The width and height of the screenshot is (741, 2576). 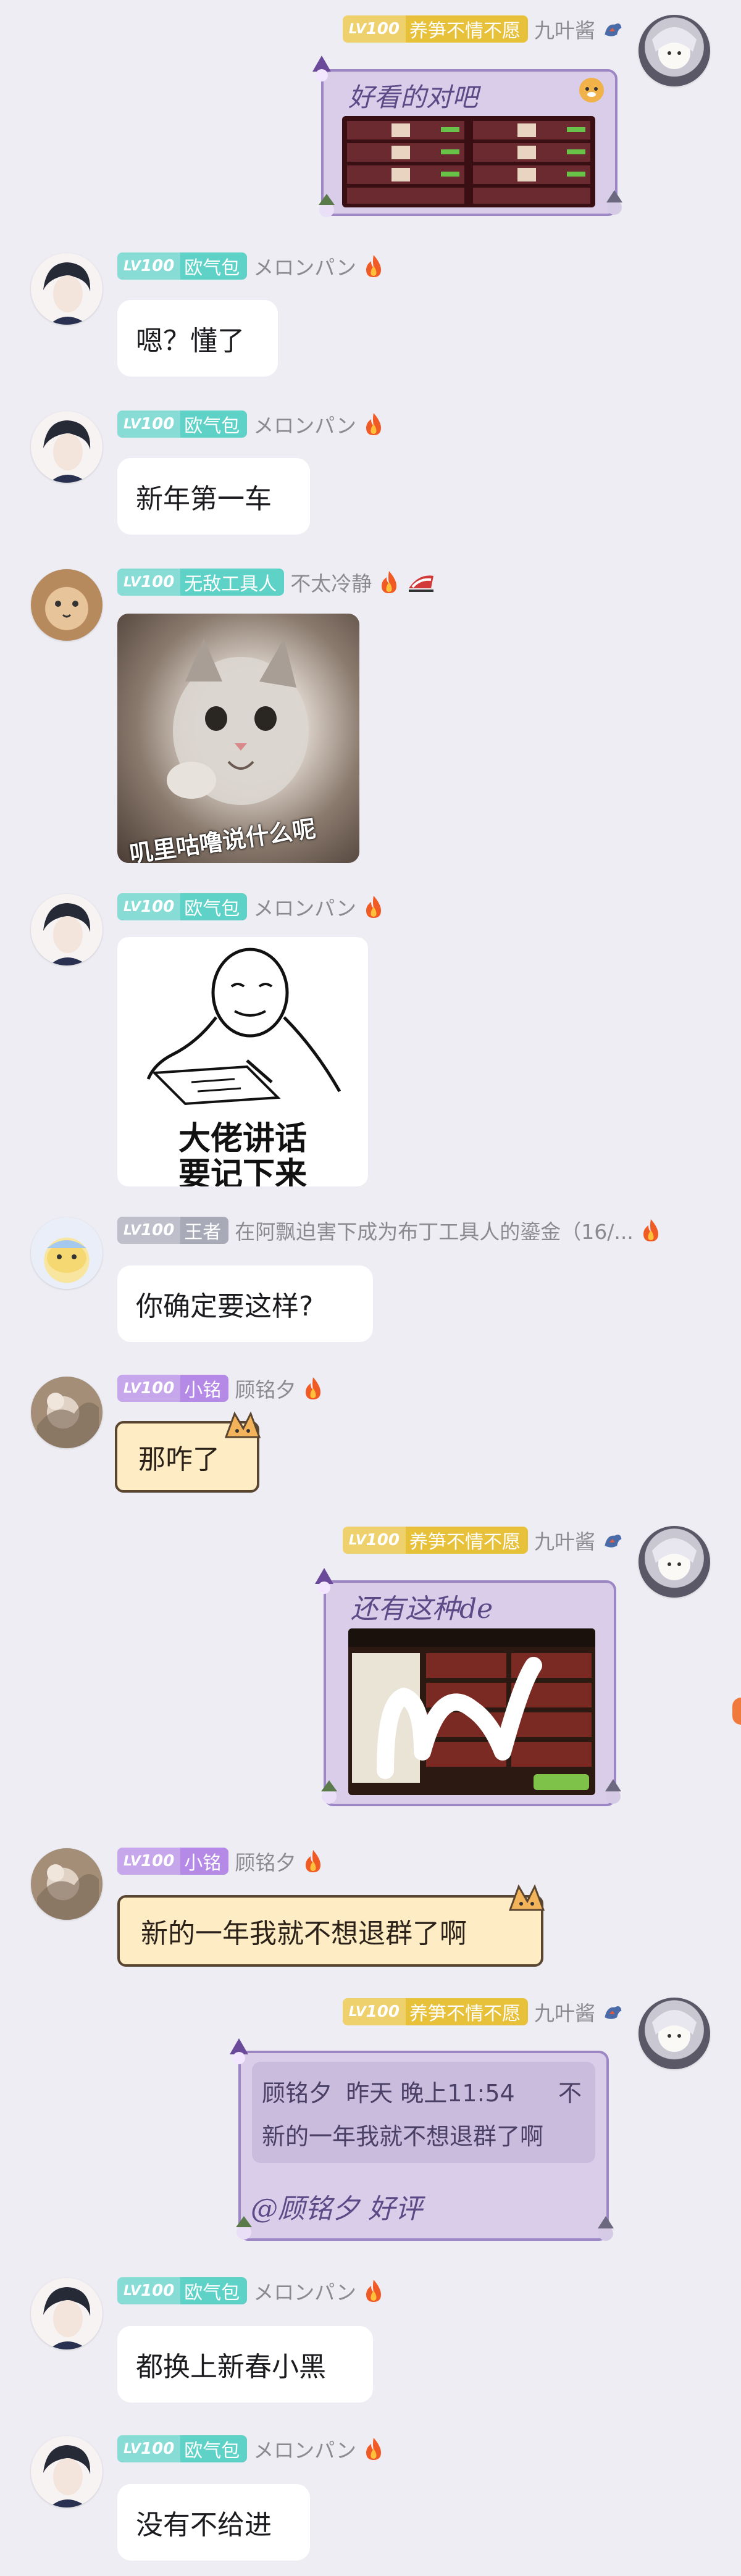 What do you see at coordinates (465, 31) in the screenshot?
I see `badge-title: 养笋不情不愿` at bounding box center [465, 31].